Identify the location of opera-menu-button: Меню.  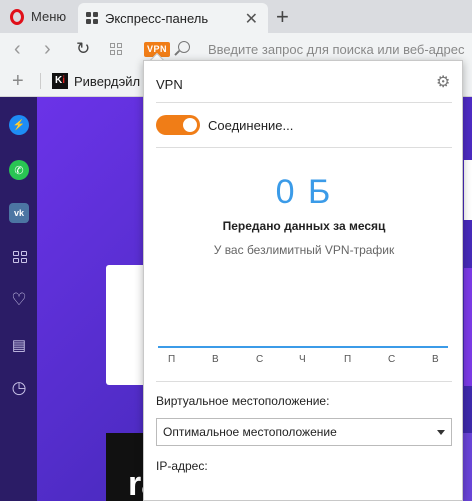
(39, 16).